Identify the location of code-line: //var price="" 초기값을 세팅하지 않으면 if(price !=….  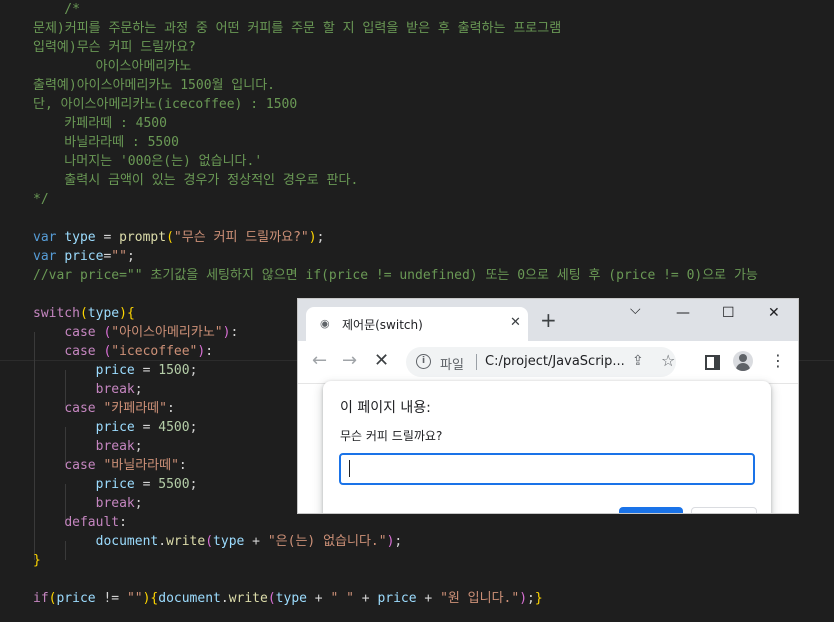
(395, 275).